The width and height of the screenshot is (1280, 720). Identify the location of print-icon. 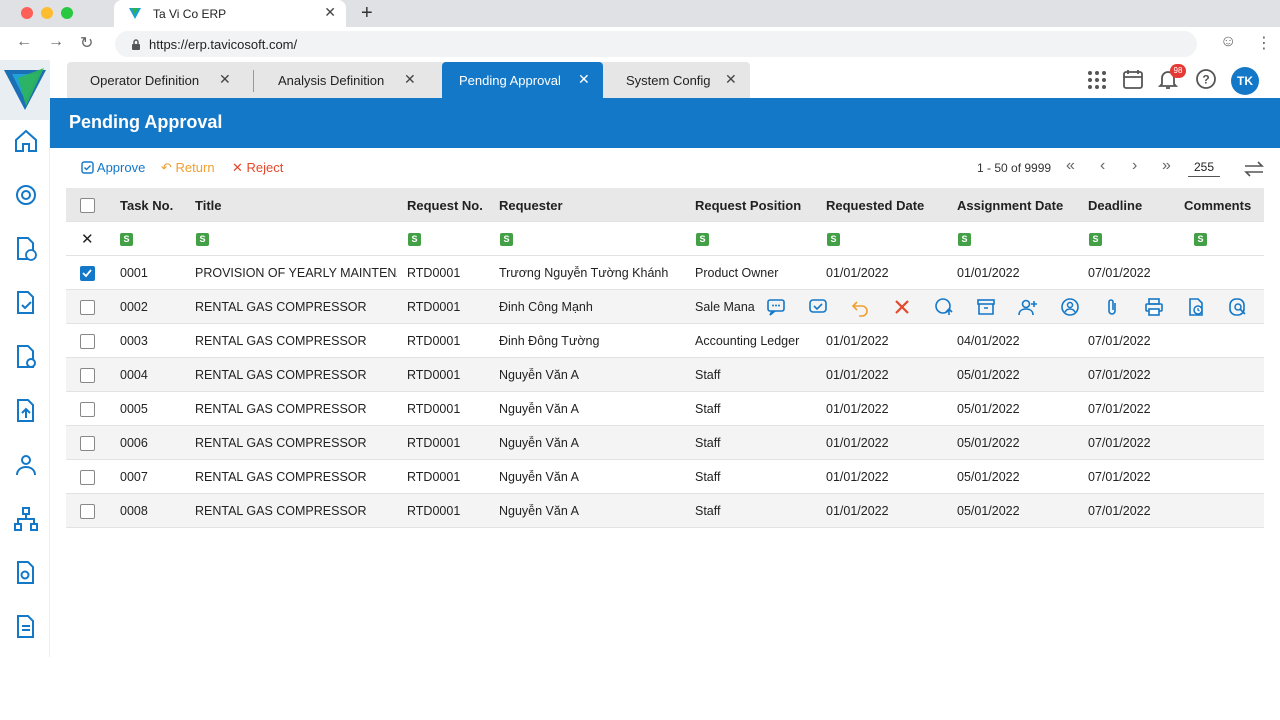
(1154, 307).